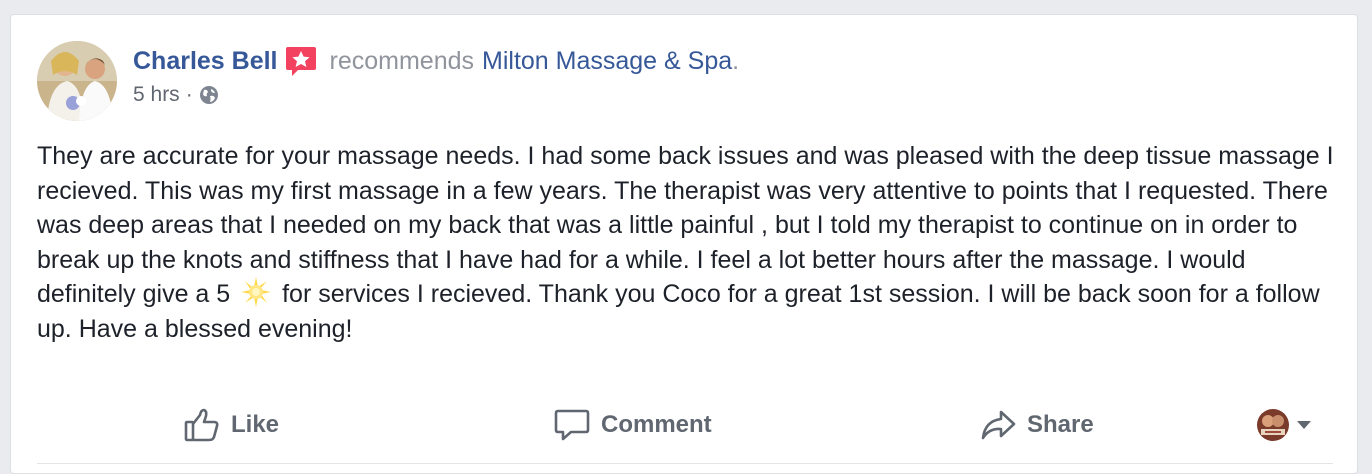 The height and width of the screenshot is (474, 1372). What do you see at coordinates (202, 425) in the screenshot?
I see `thumbs-up-icon` at bounding box center [202, 425].